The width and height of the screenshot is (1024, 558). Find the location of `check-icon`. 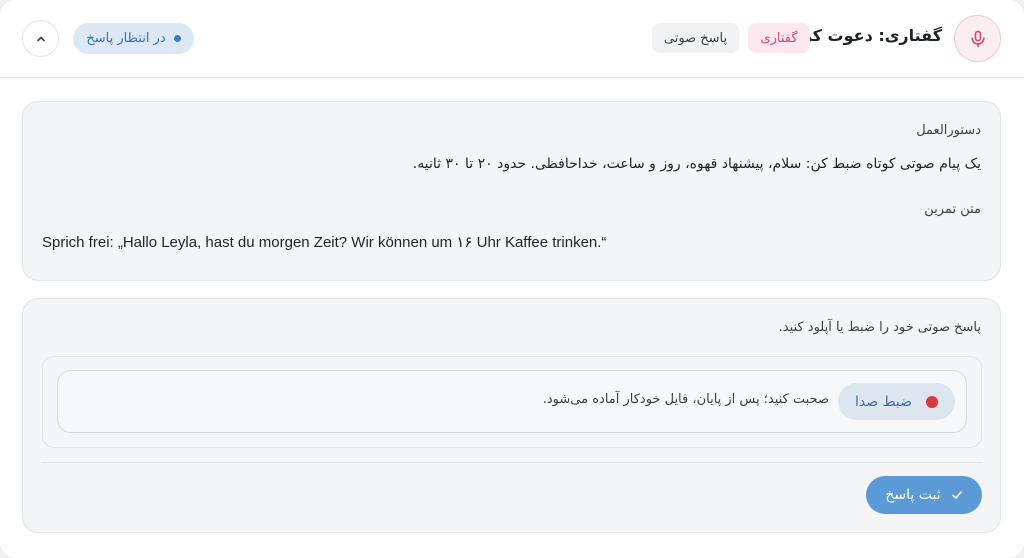

check-icon is located at coordinates (956, 495).